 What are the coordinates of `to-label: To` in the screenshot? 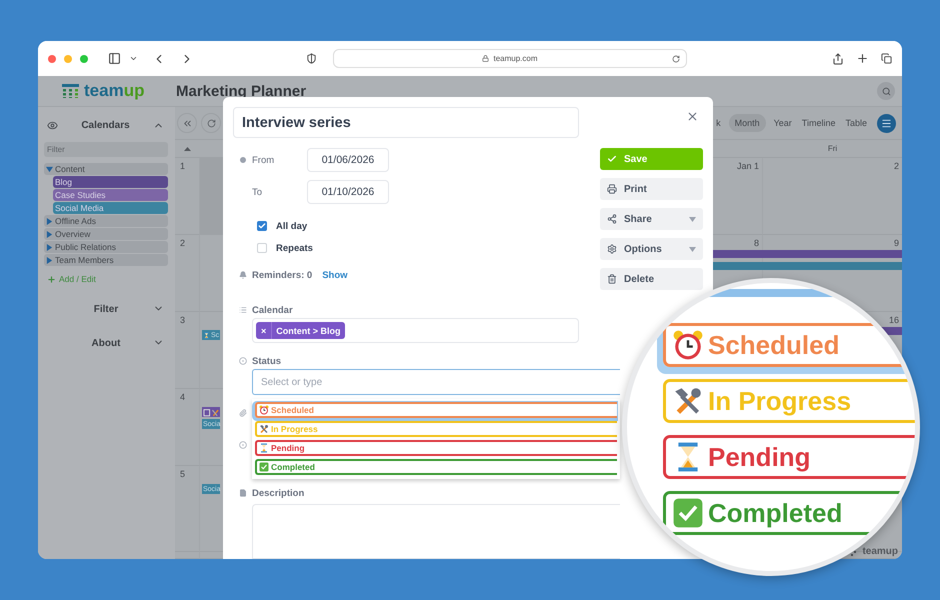 It's located at (258, 192).